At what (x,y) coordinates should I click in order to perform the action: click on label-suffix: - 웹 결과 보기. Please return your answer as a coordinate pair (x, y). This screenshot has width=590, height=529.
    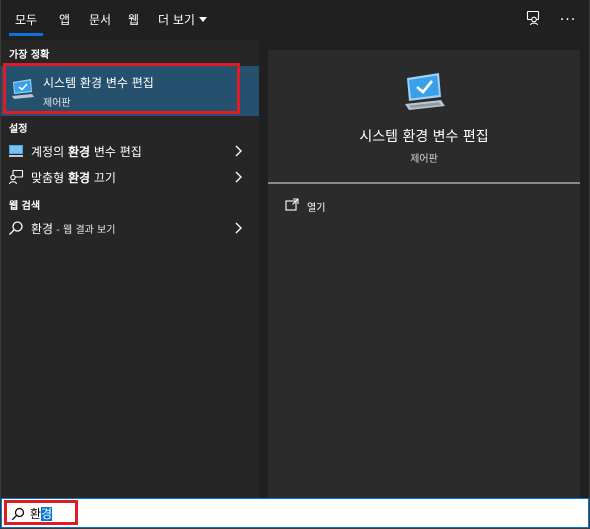
    Looking at the image, I should click on (84, 230).